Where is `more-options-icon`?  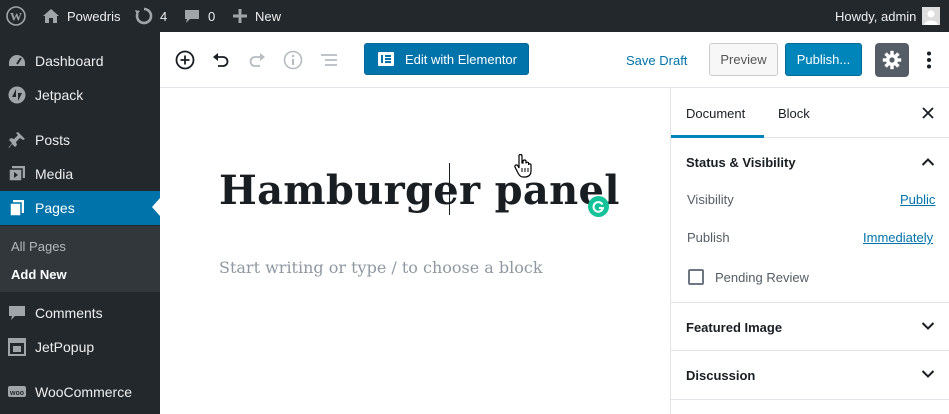
more-options-icon is located at coordinates (929, 60).